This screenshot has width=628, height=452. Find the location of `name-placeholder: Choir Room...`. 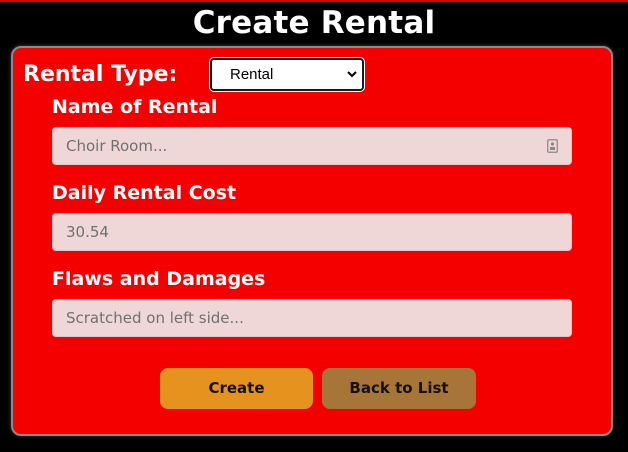

name-placeholder: Choir Room... is located at coordinates (117, 146).